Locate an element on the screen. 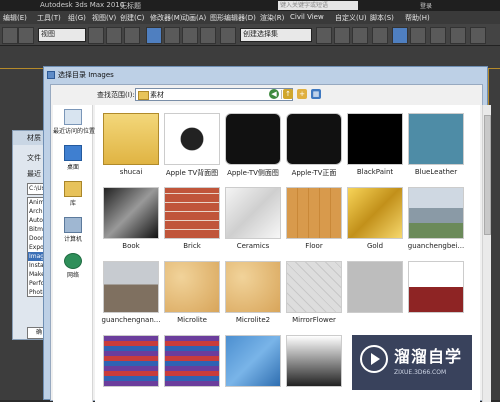 This screenshot has height=402, width=500. menu-customize: 自定义(U) is located at coordinates (351, 18).